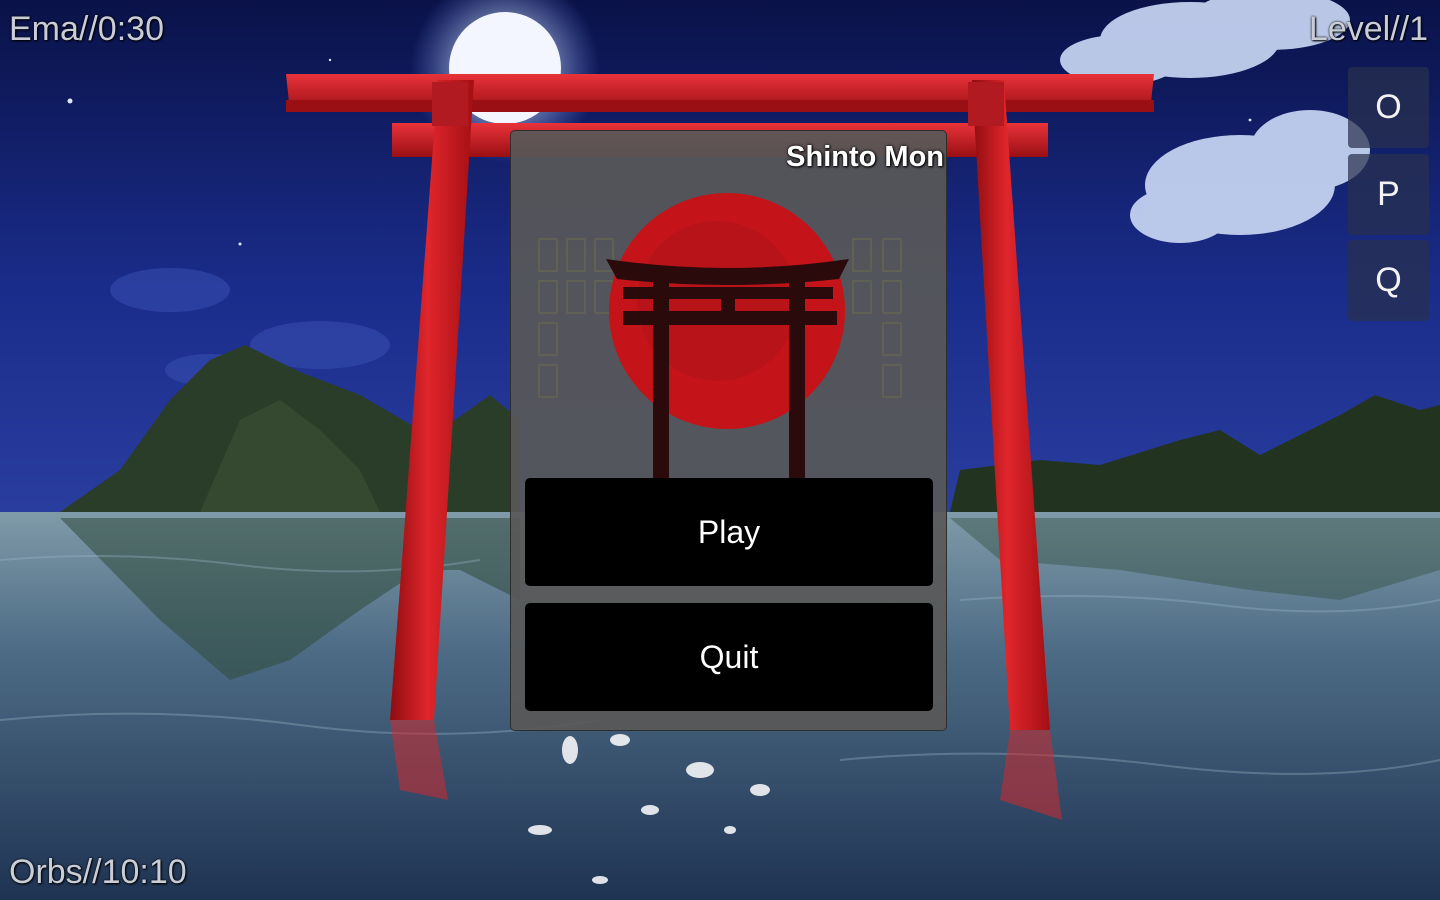 Image resolution: width=1440 pixels, height=900 pixels. I want to click on quit-button: Quit, so click(729, 657).